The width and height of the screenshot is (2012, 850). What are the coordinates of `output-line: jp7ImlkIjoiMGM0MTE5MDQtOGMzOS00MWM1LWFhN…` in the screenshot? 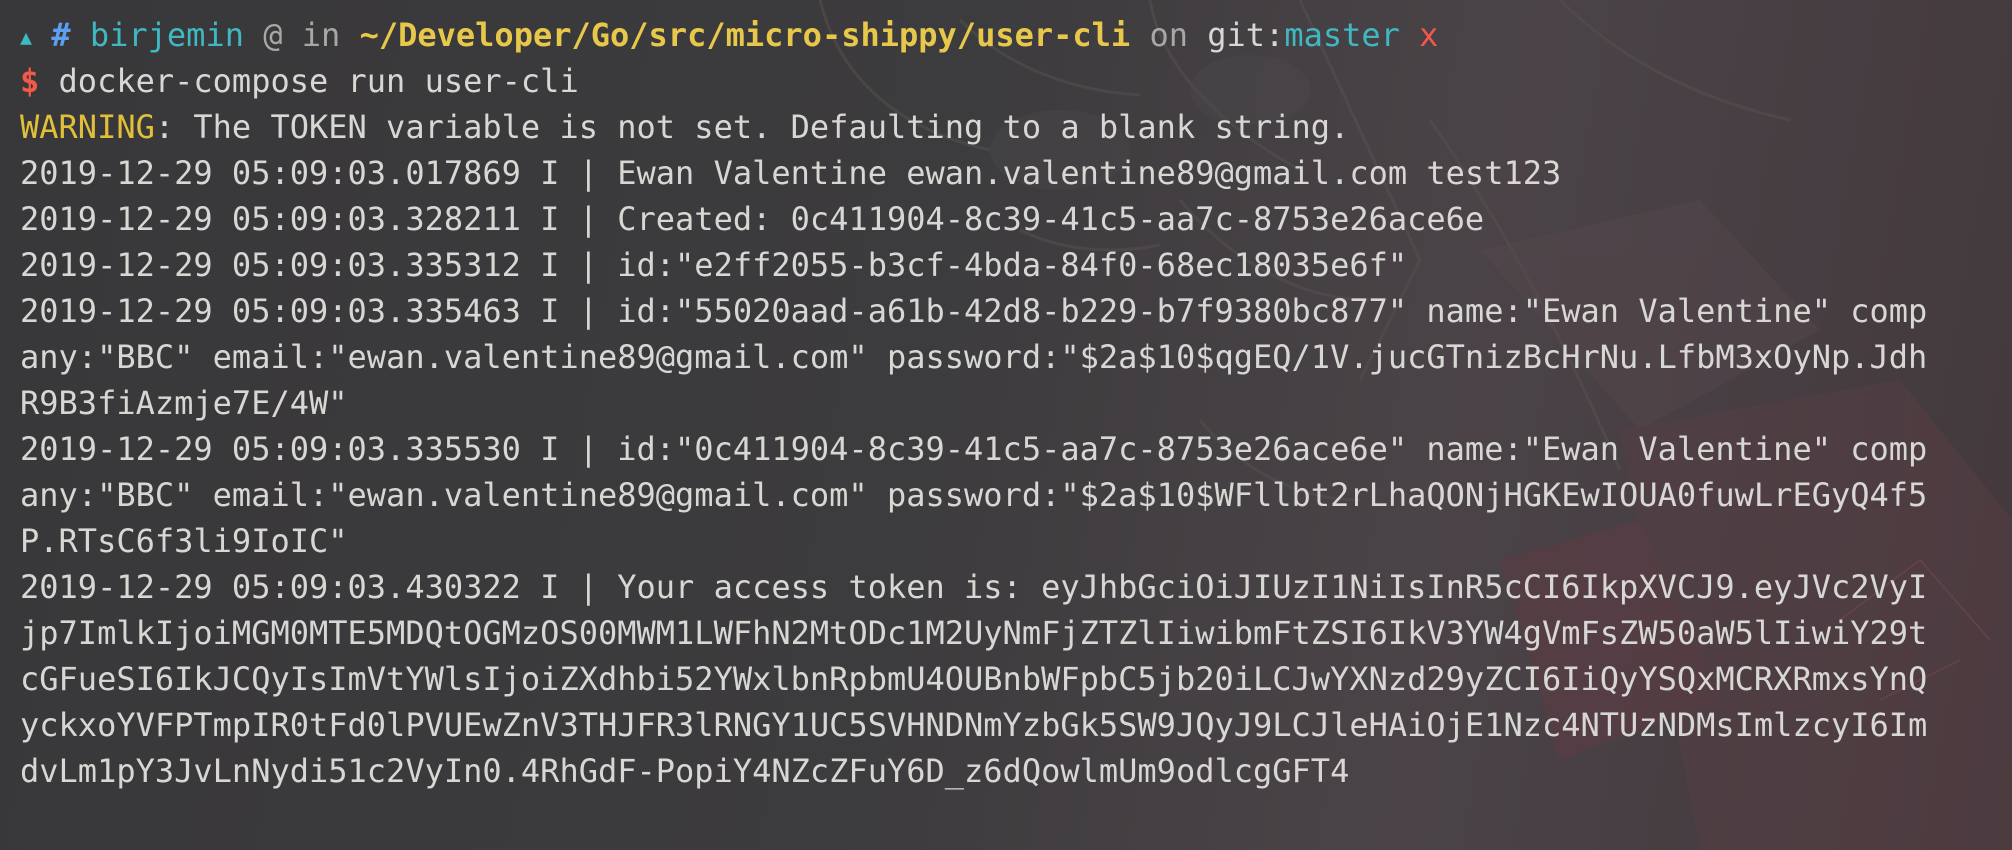 It's located at (974, 633).